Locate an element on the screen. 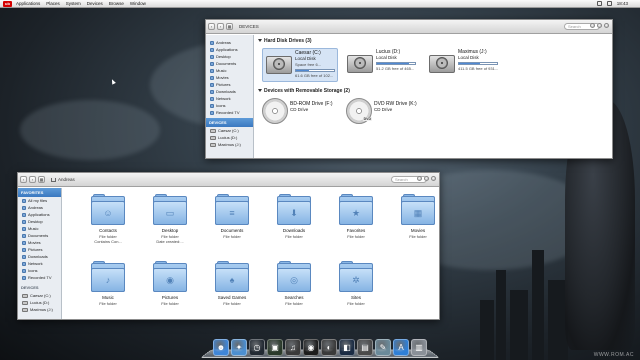  volume-icon is located at coordinates (609, 3).